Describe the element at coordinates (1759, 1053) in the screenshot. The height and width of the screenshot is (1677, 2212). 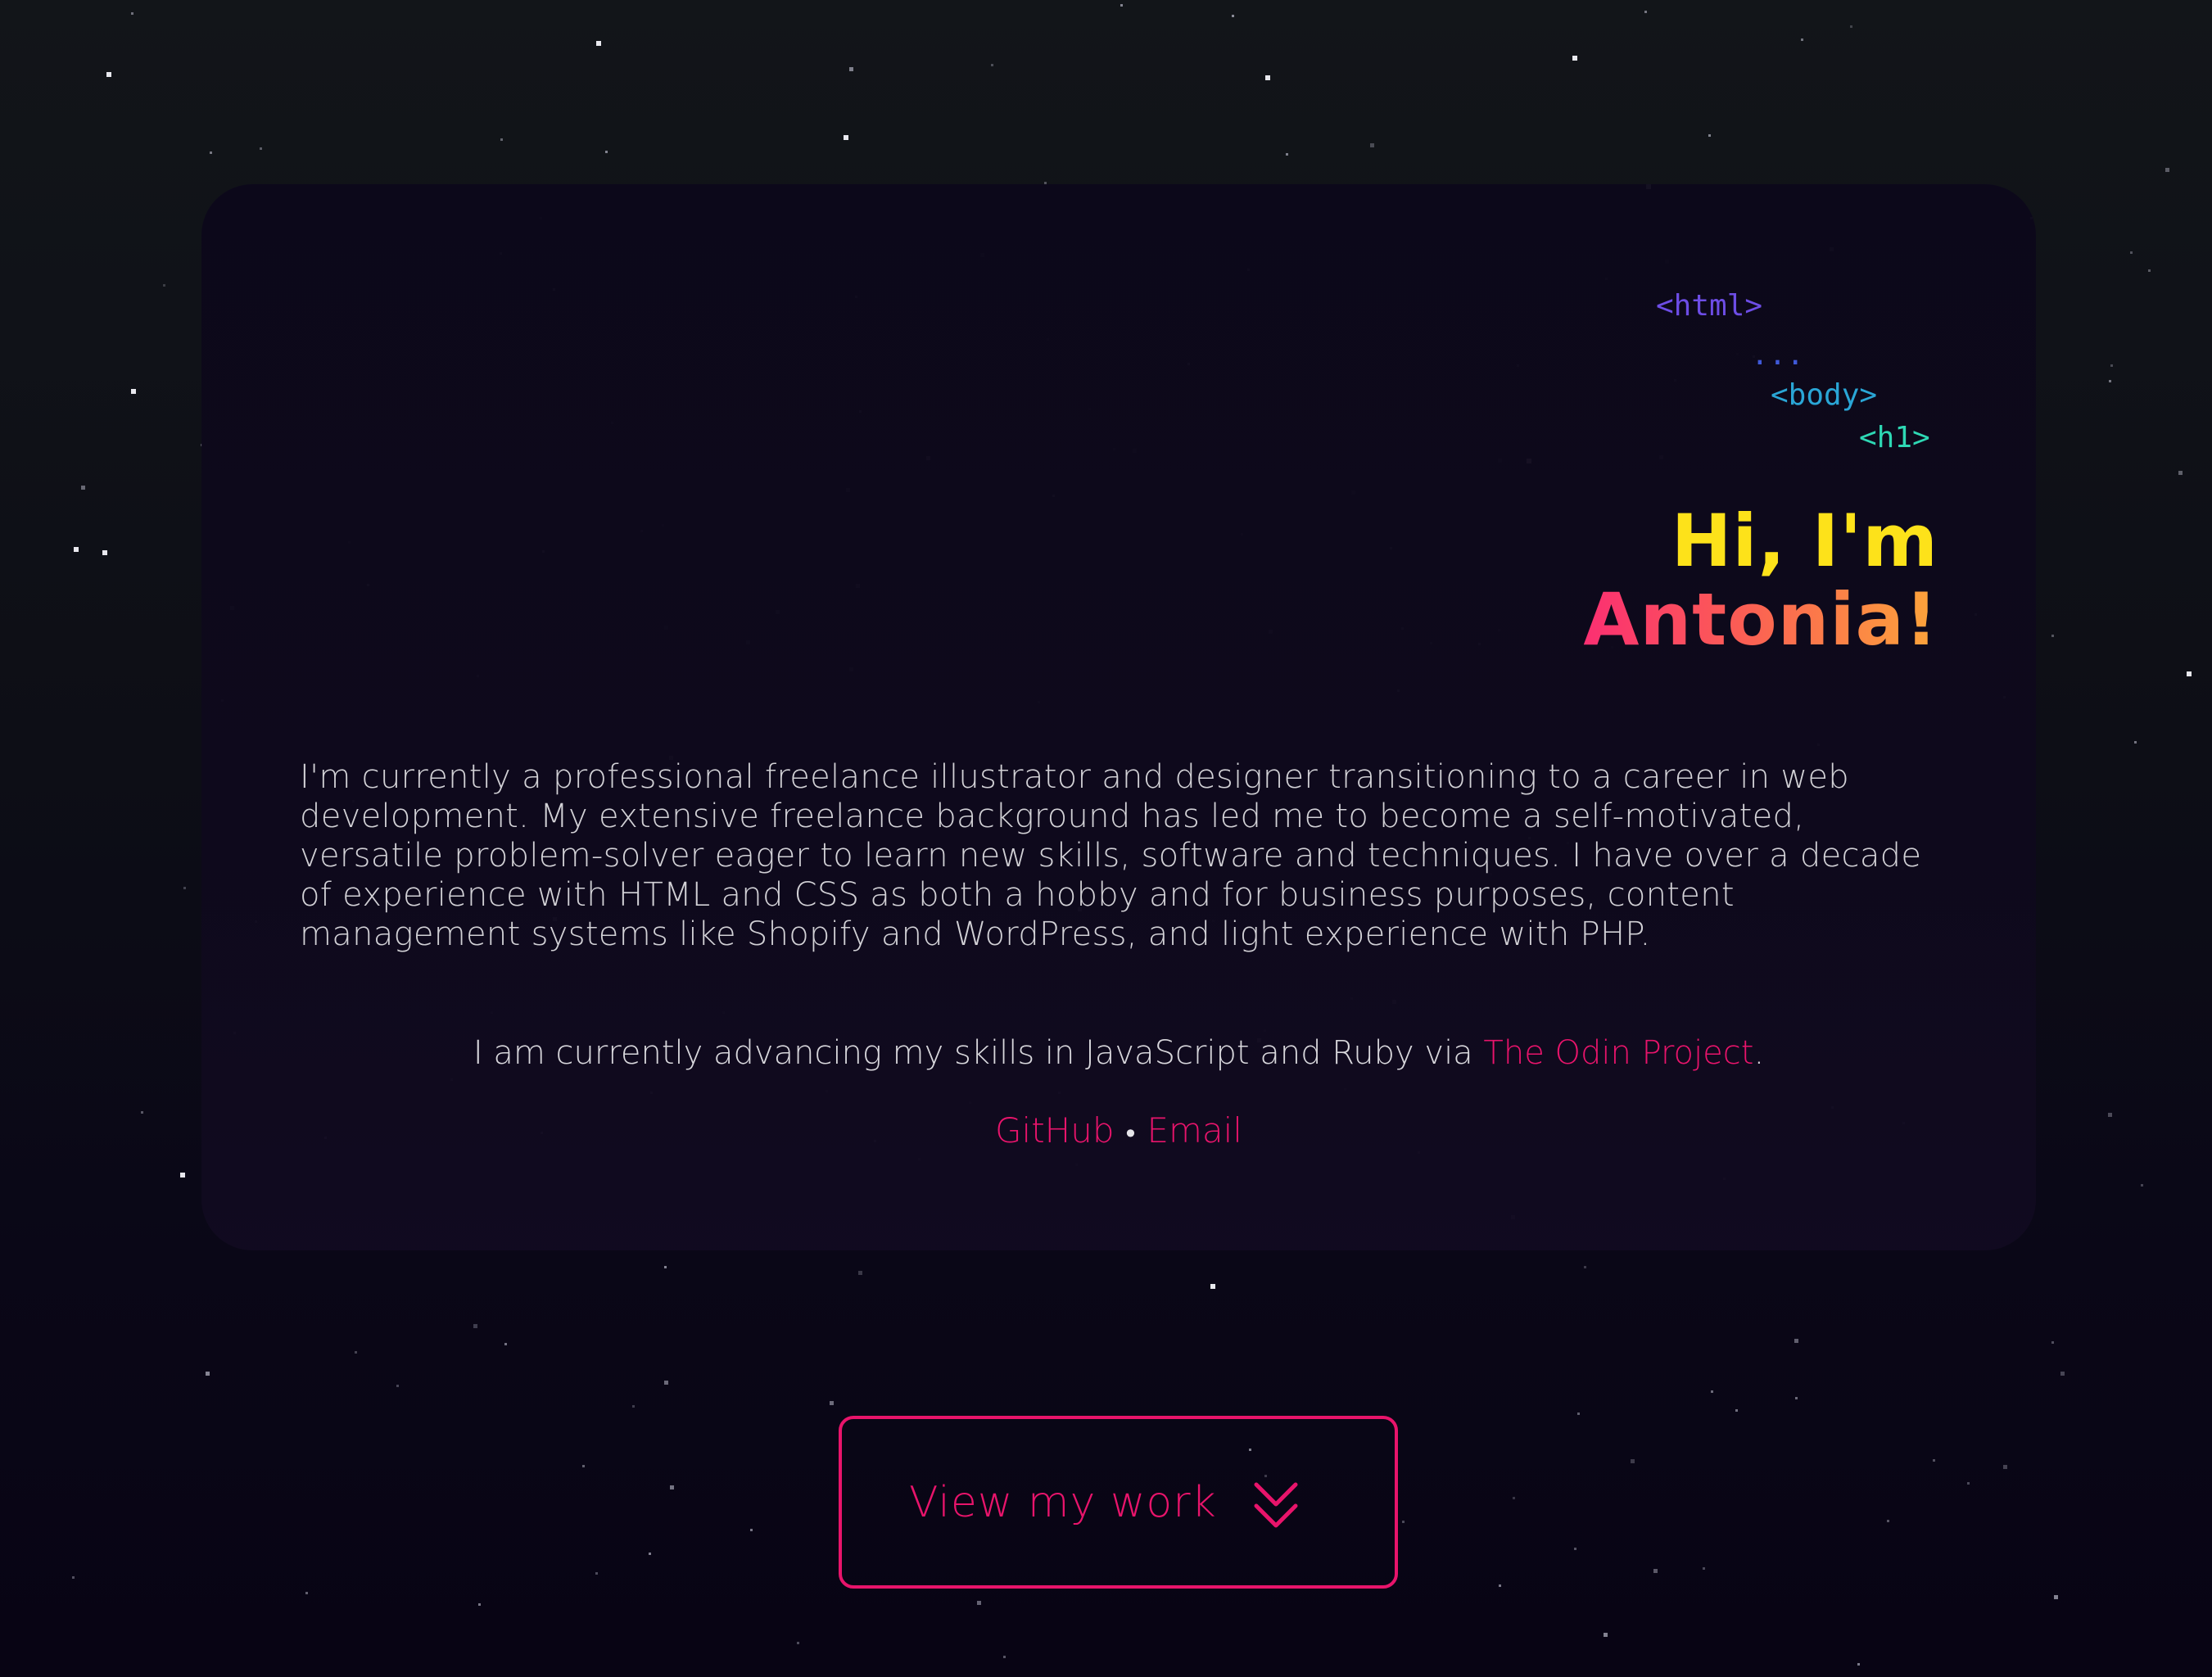
I see `odin-period: .` at that location.